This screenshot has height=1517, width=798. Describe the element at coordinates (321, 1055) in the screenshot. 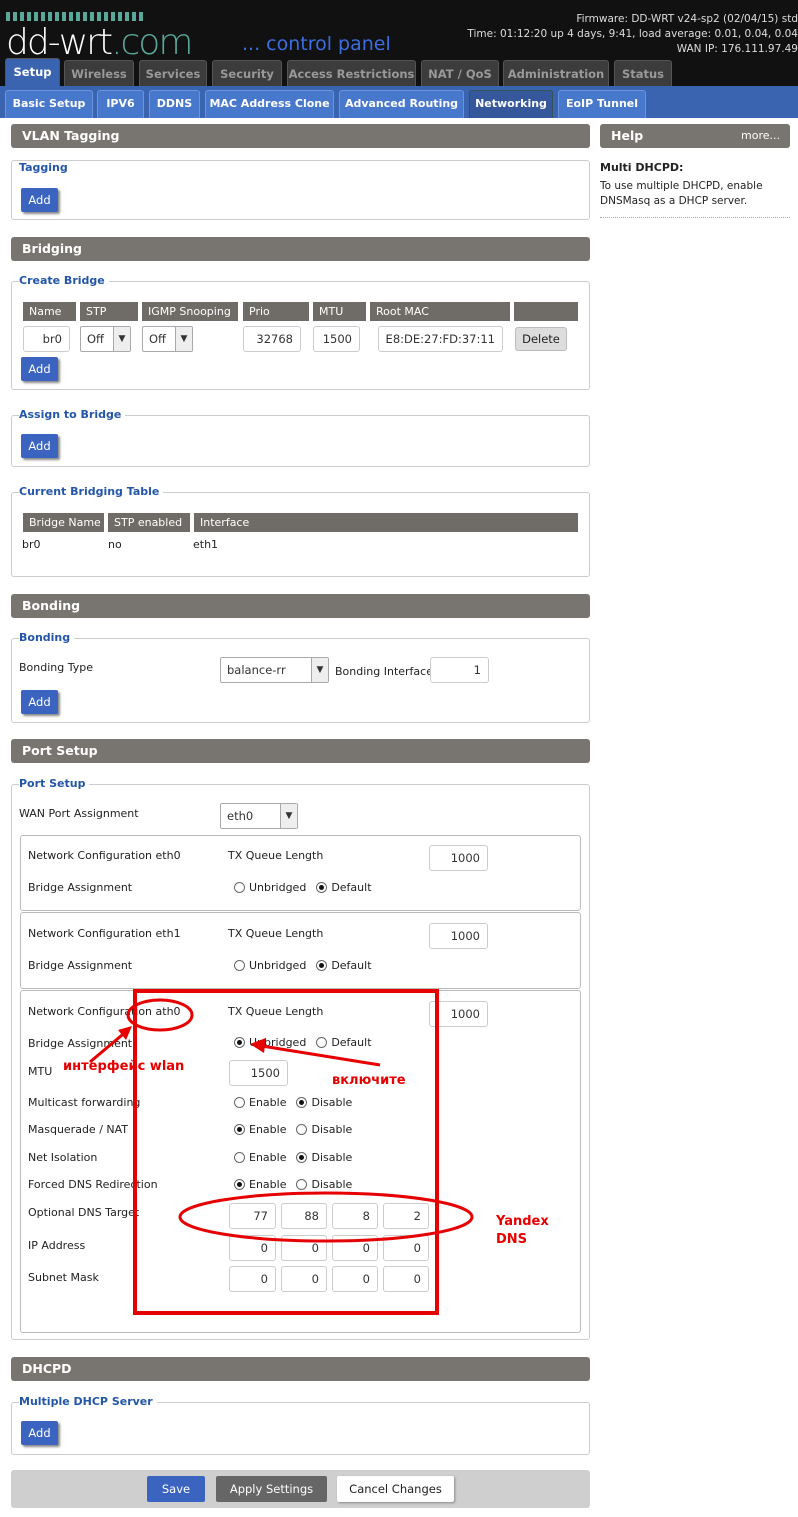

I see `arrow-line` at that location.